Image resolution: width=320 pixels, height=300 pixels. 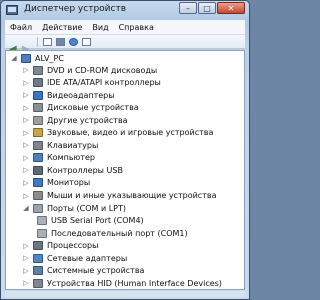 I want to click on tree-category-item: ▷ Другие устройства, so click(x=75, y=120).